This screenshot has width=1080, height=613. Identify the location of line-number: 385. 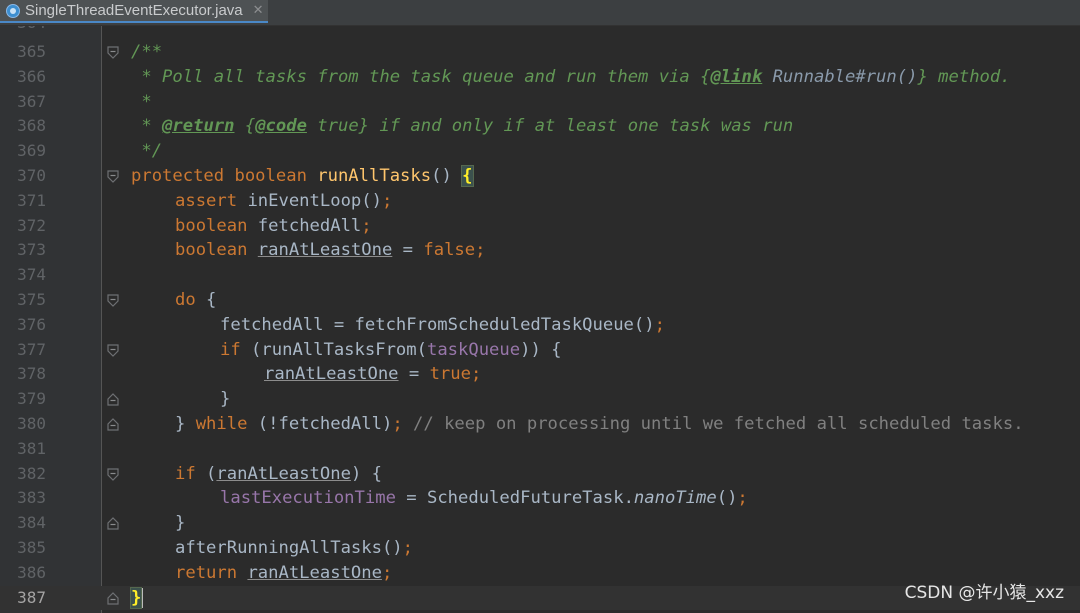
(31, 547).